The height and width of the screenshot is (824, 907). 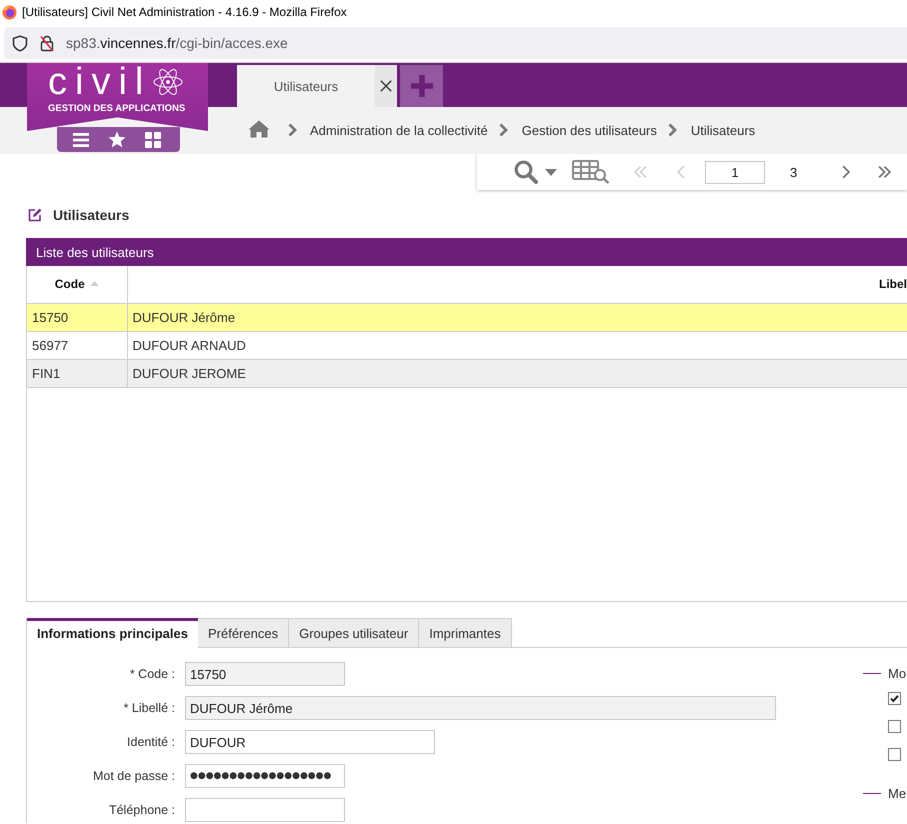 I want to click on field-label: Téléphone :, so click(x=141, y=810).